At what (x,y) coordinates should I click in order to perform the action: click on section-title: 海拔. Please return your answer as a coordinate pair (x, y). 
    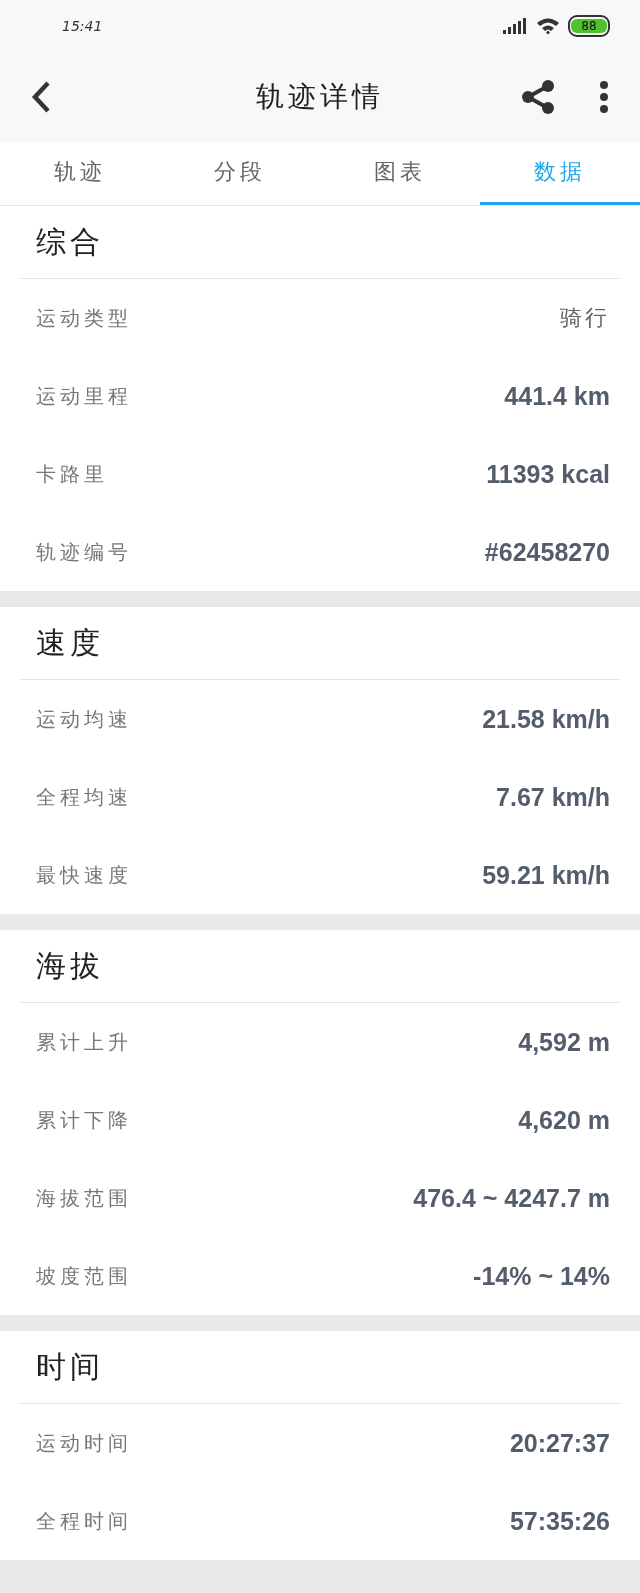
    Looking at the image, I should click on (70, 965).